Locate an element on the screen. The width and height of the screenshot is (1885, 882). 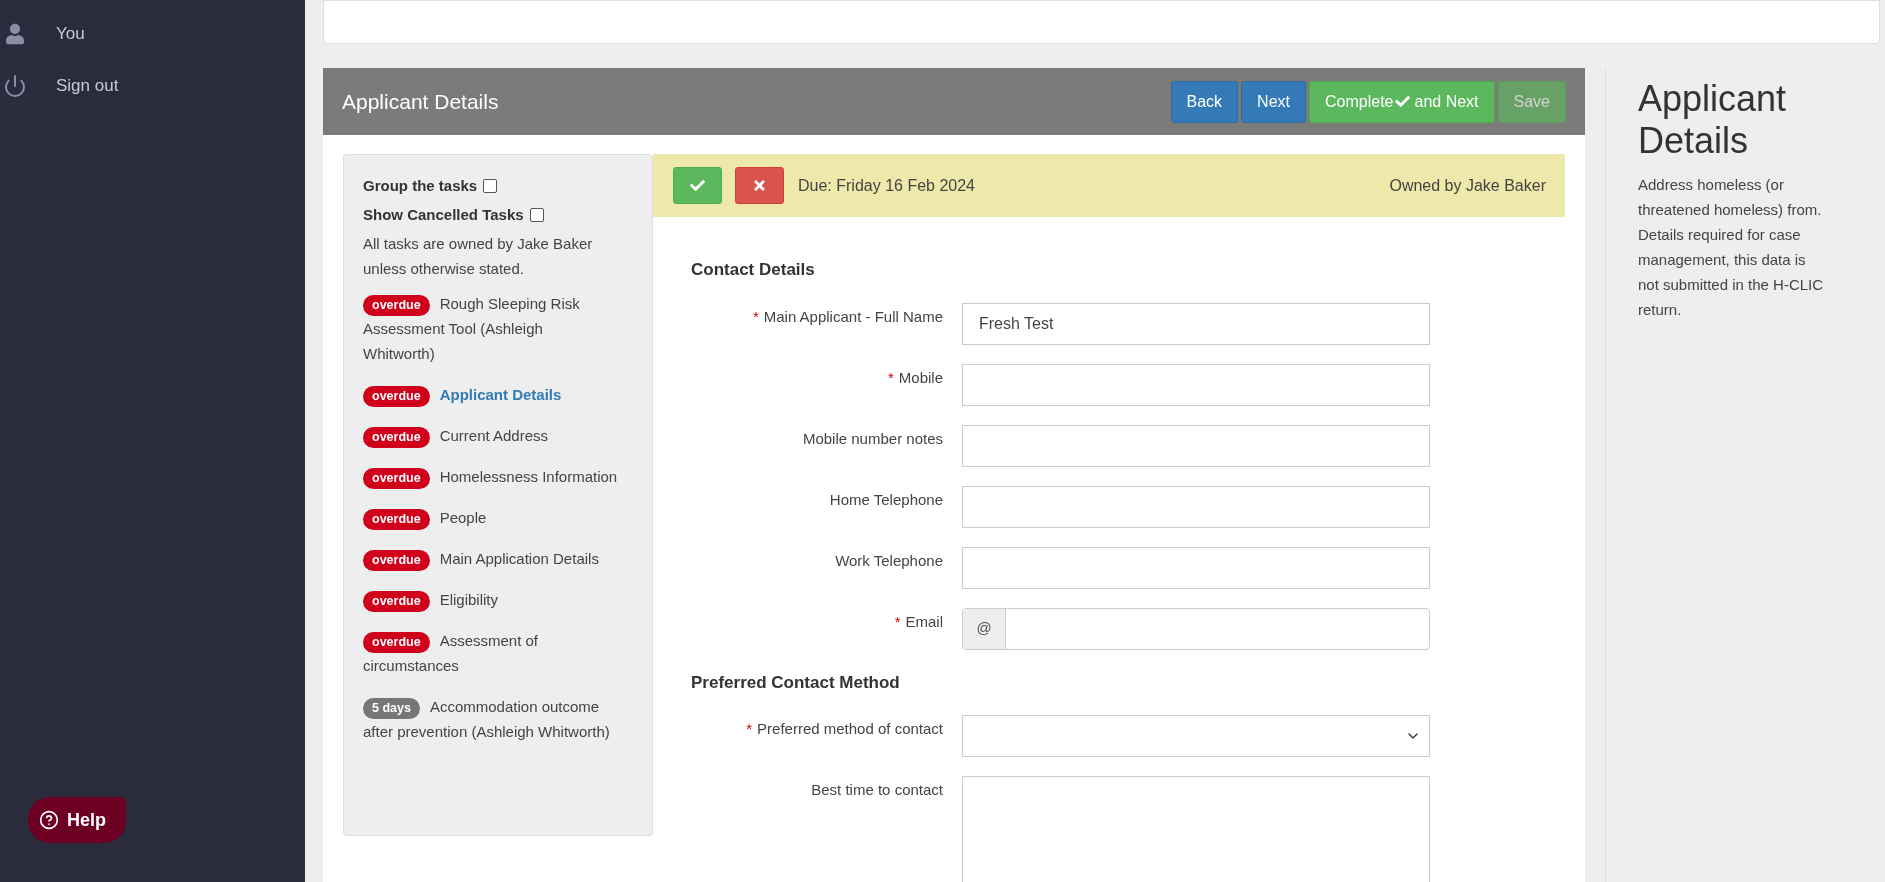
option-label: Show Cancelled Tasks is located at coordinates (443, 215).